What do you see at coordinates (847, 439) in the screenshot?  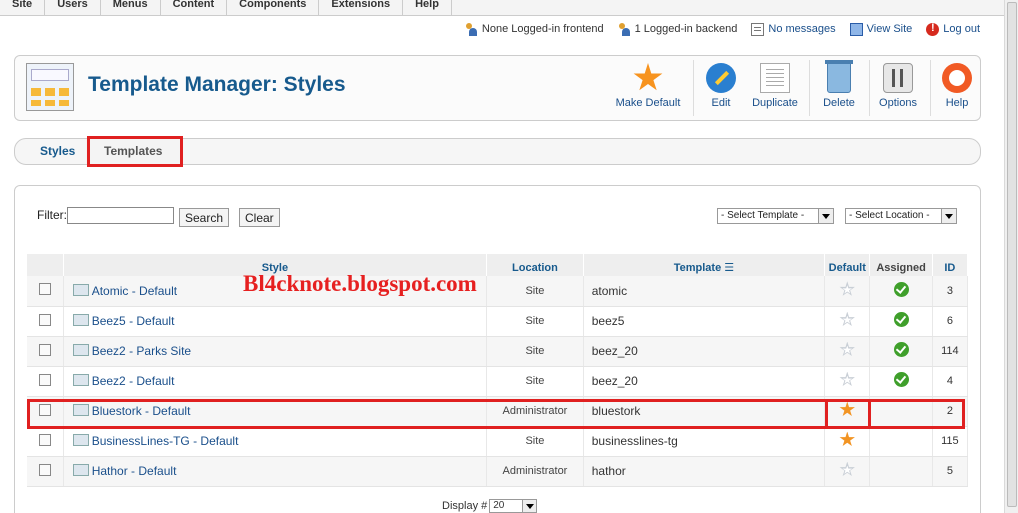 I see `default-star-icon` at bounding box center [847, 439].